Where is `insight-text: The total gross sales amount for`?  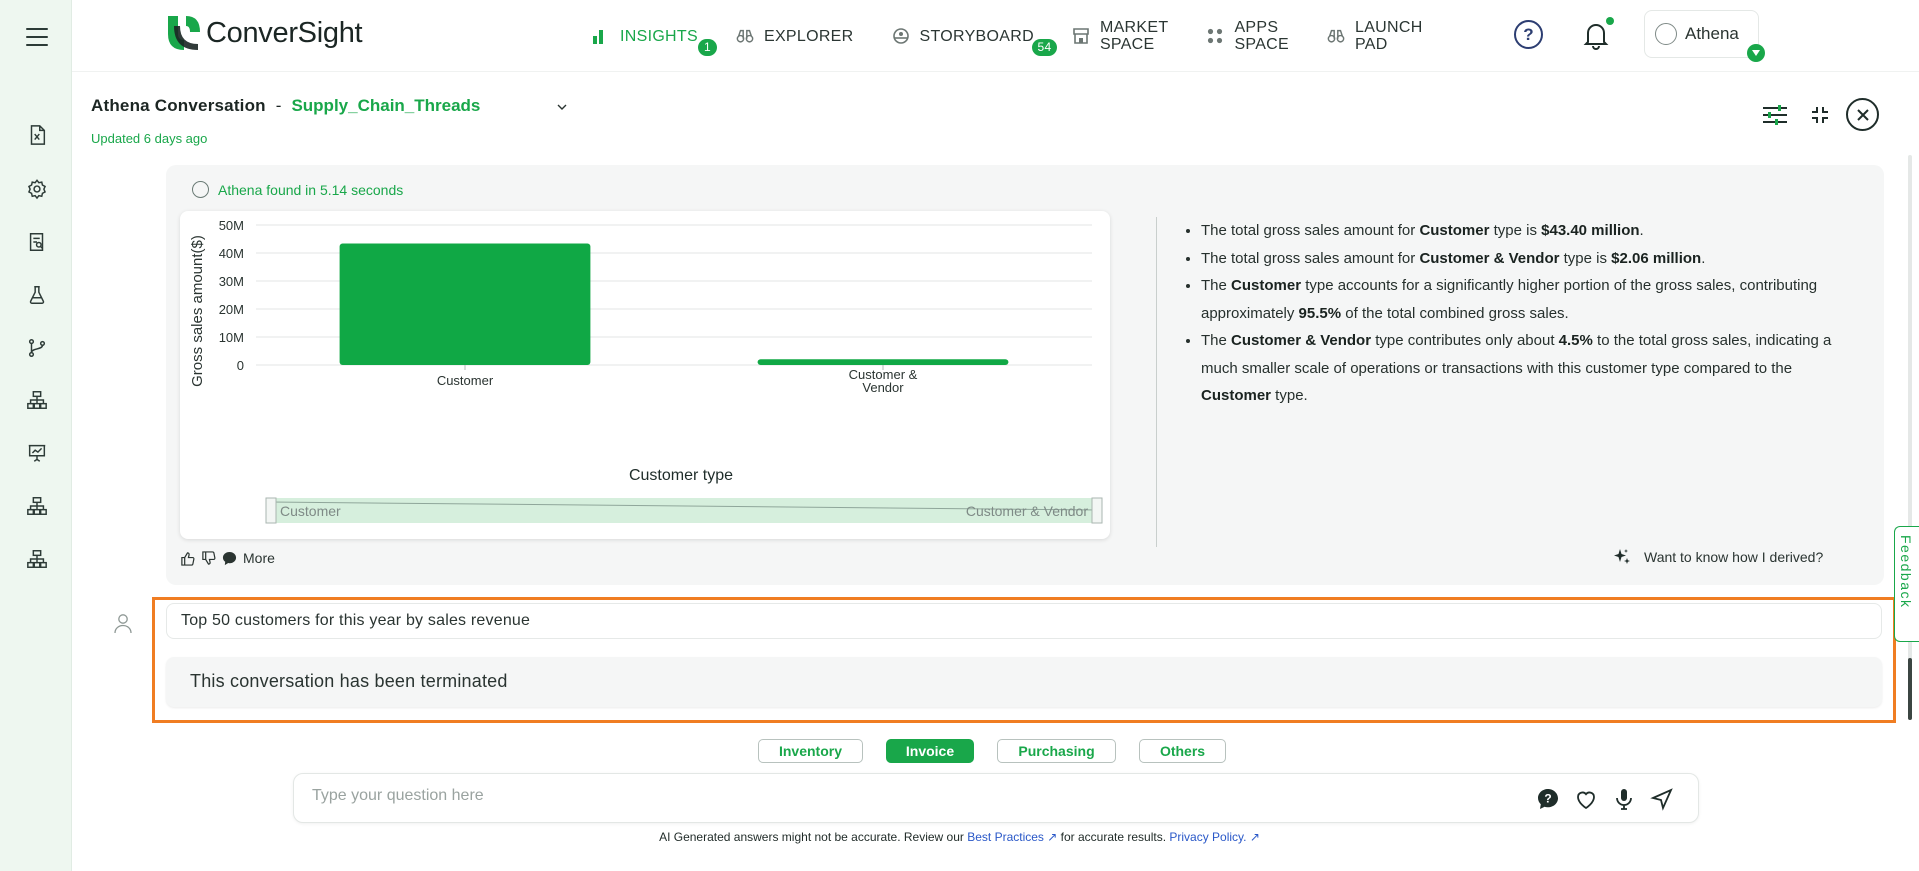 insight-text: The total gross sales amount for is located at coordinates (1310, 230).